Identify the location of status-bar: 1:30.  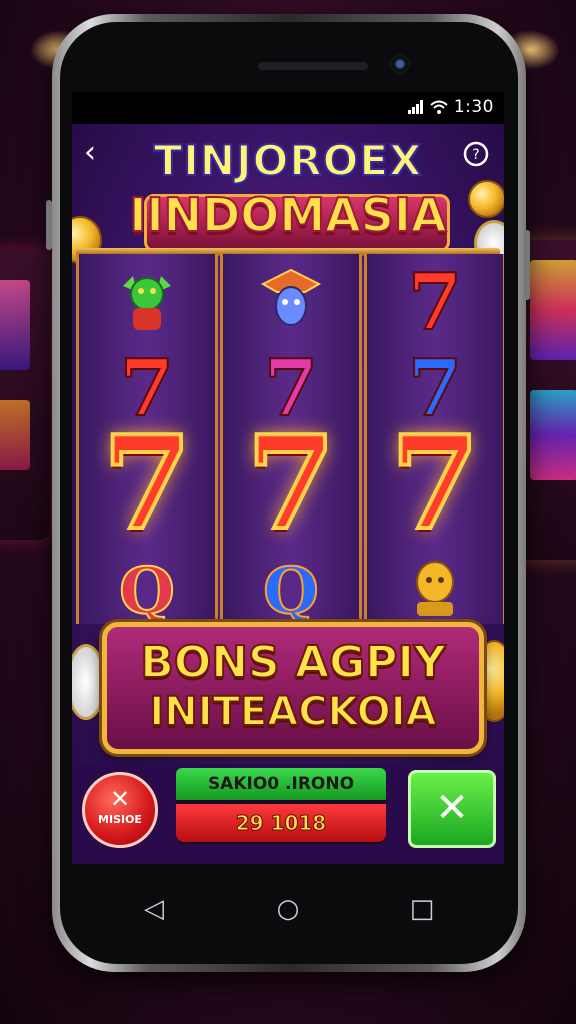
(288, 108).